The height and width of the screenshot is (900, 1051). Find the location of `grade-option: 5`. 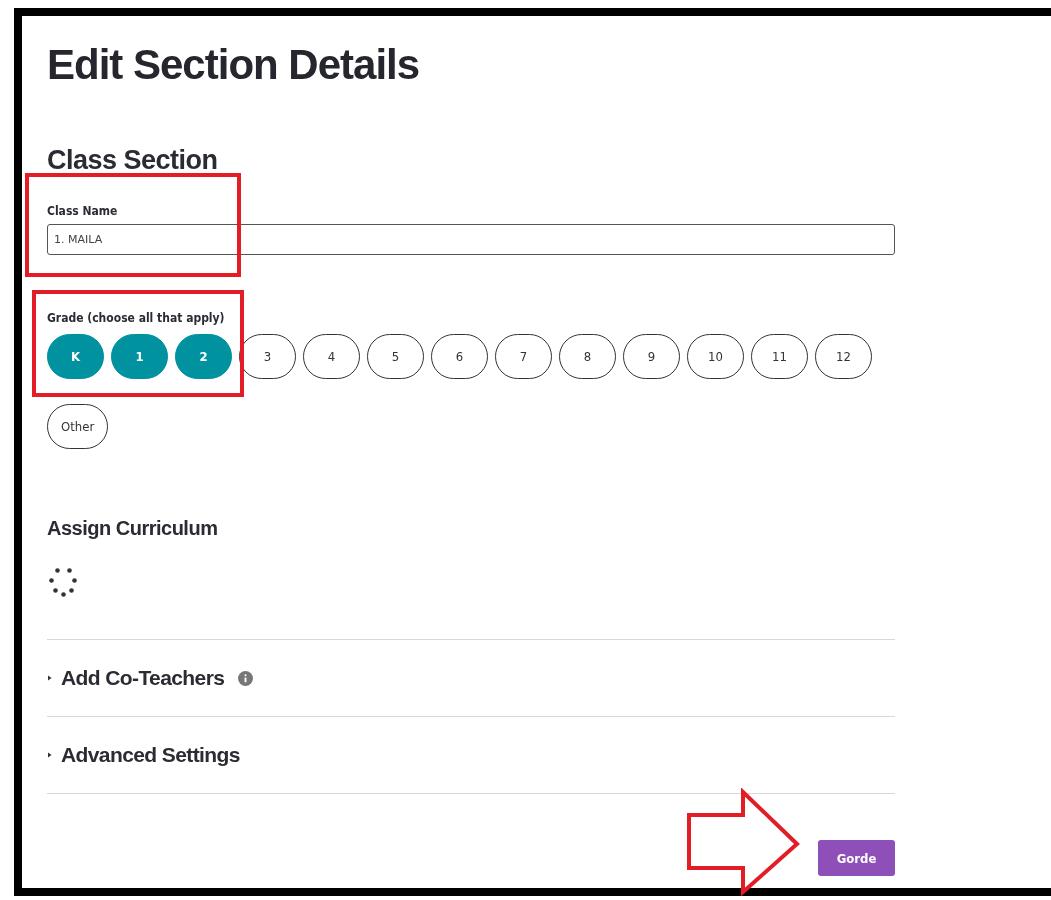

grade-option: 5 is located at coordinates (395, 356).